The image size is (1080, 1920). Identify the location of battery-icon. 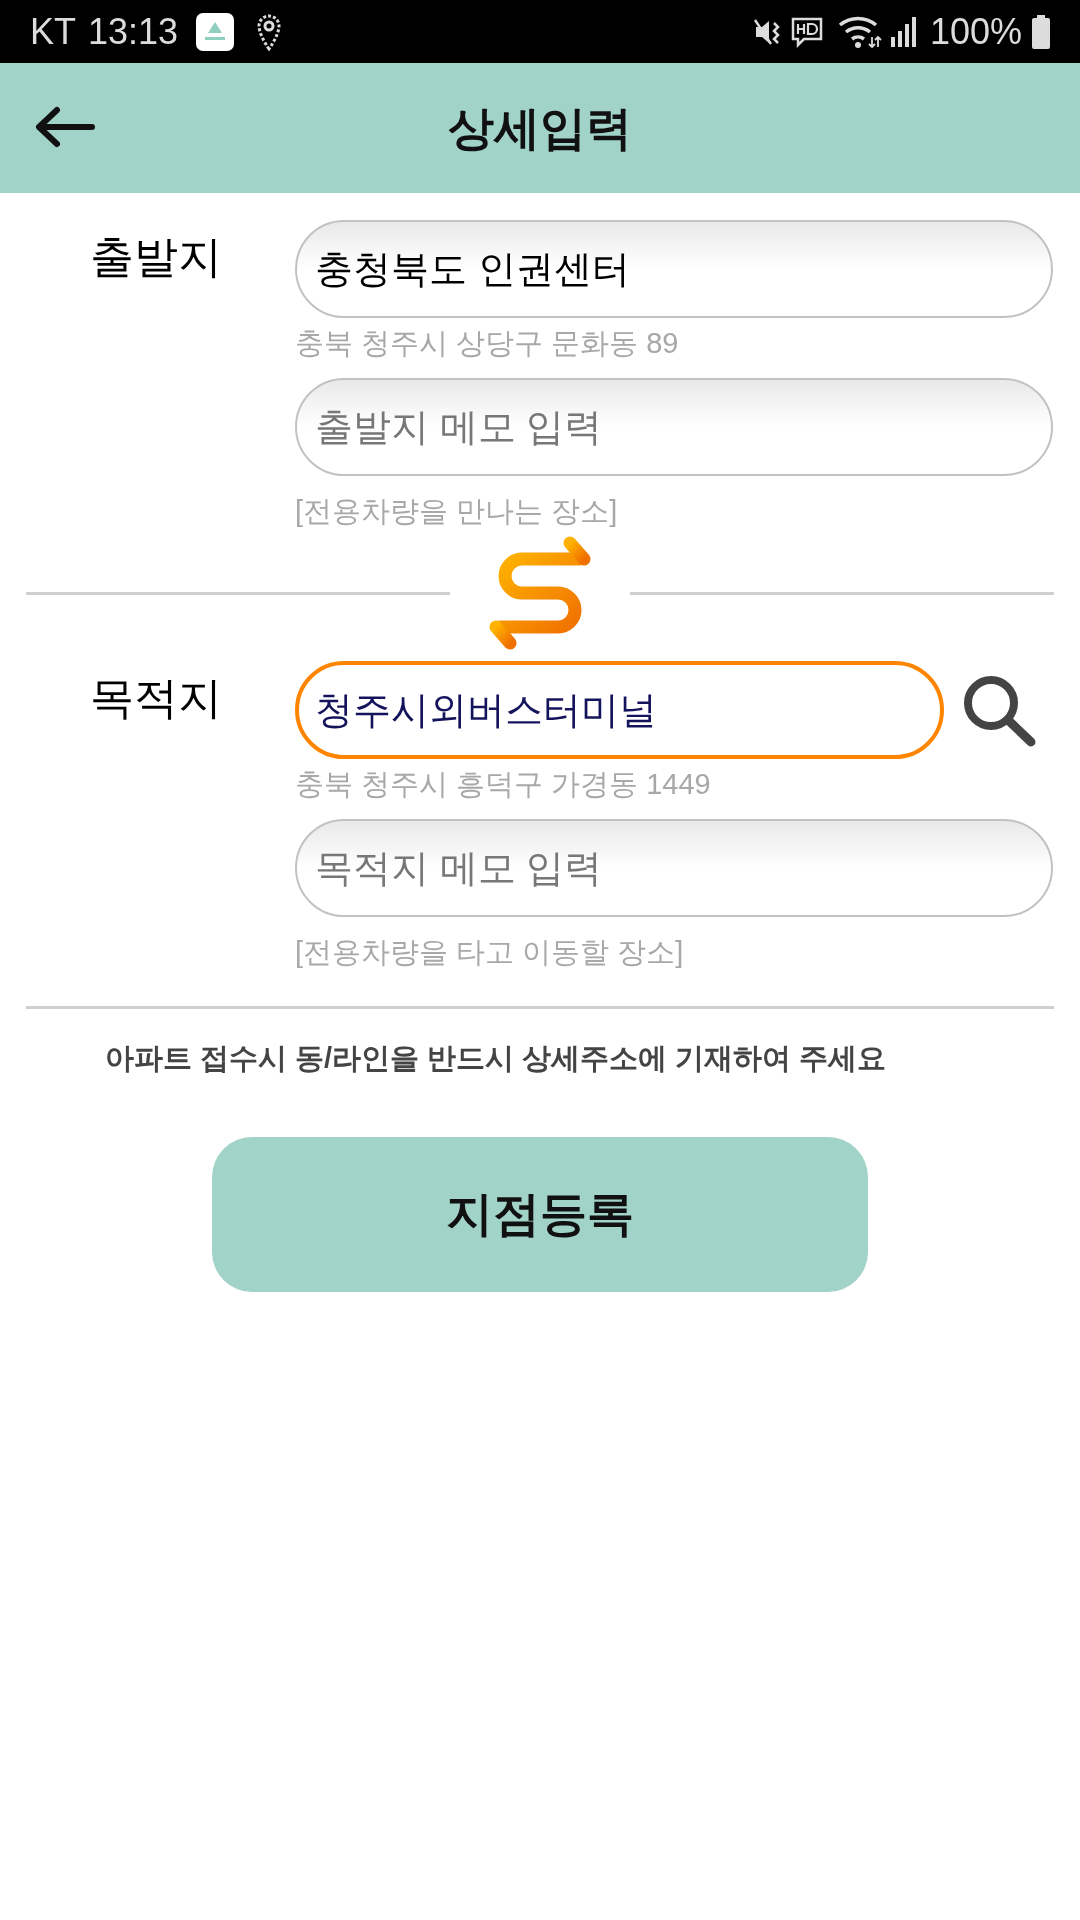
(1041, 31).